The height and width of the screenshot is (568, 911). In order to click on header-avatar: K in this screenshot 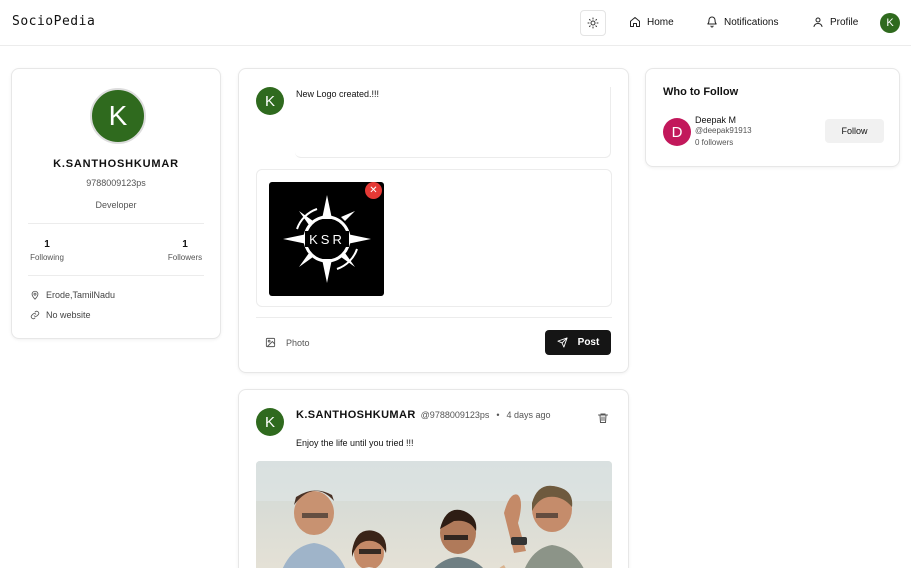, I will do `click(890, 23)`.